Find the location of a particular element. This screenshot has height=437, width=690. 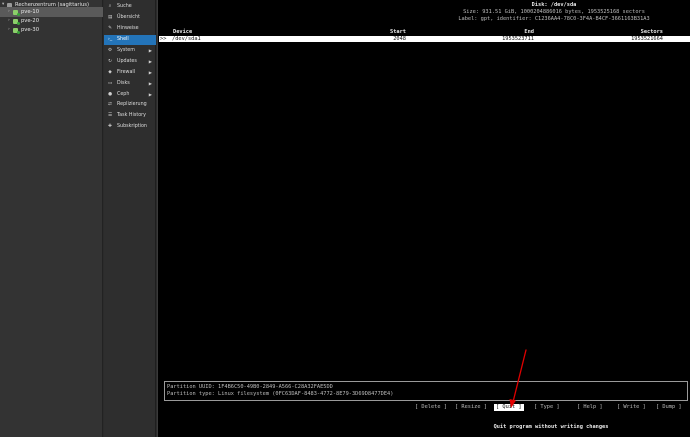

menu-item-task-history: ☰ Task History is located at coordinates (130, 116).